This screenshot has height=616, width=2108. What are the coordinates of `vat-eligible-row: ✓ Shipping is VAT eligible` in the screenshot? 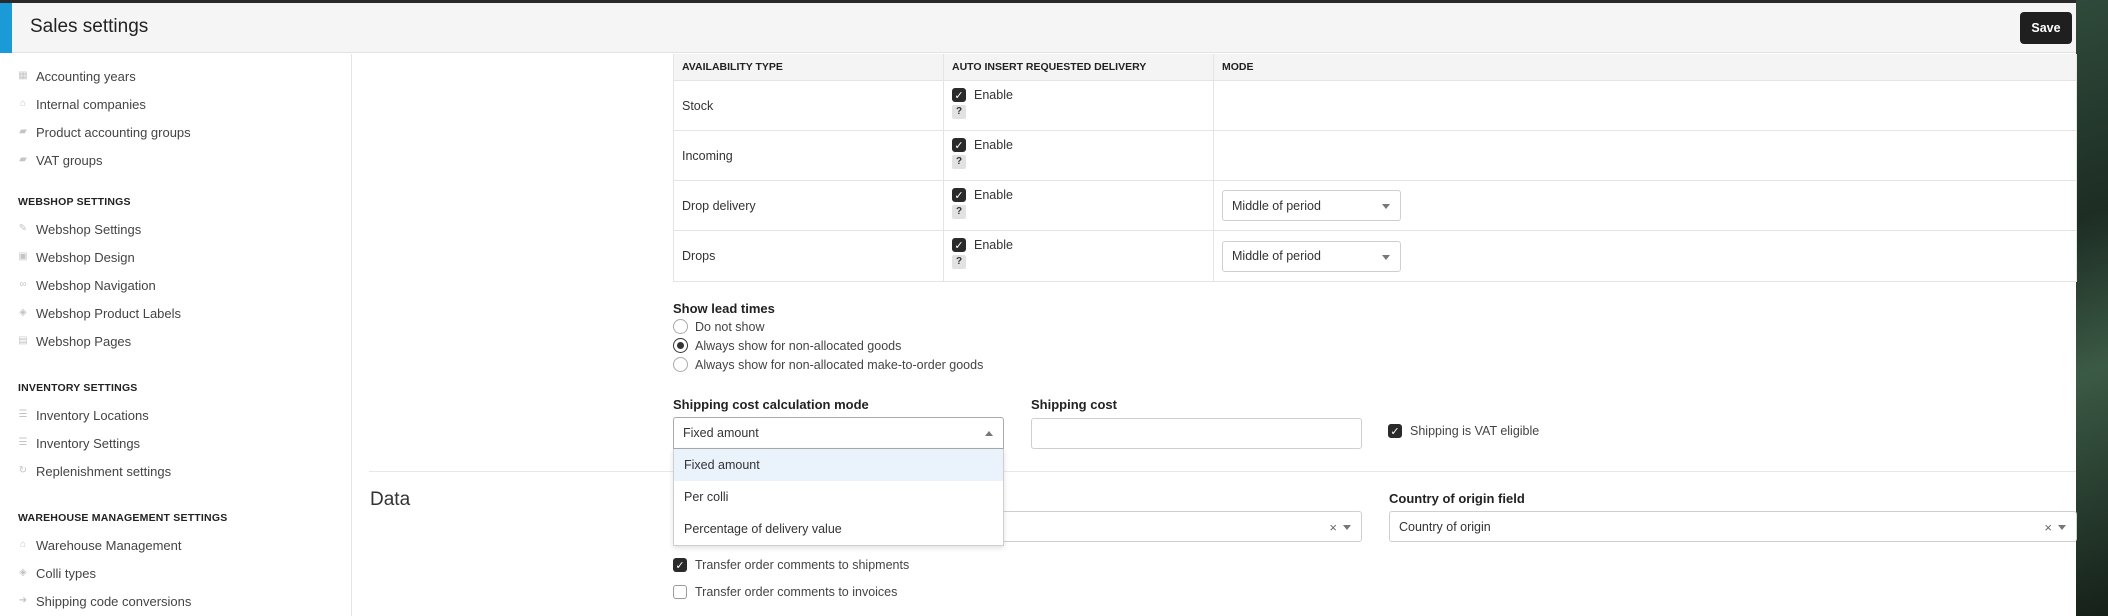 It's located at (1463, 431).